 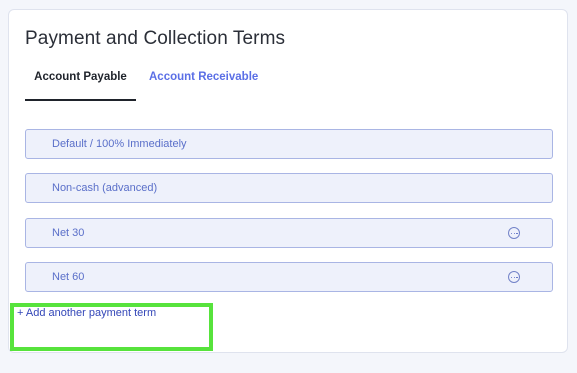 What do you see at coordinates (141, 84) in the screenshot?
I see `tab-bar: Account Payable Account Receivable` at bounding box center [141, 84].